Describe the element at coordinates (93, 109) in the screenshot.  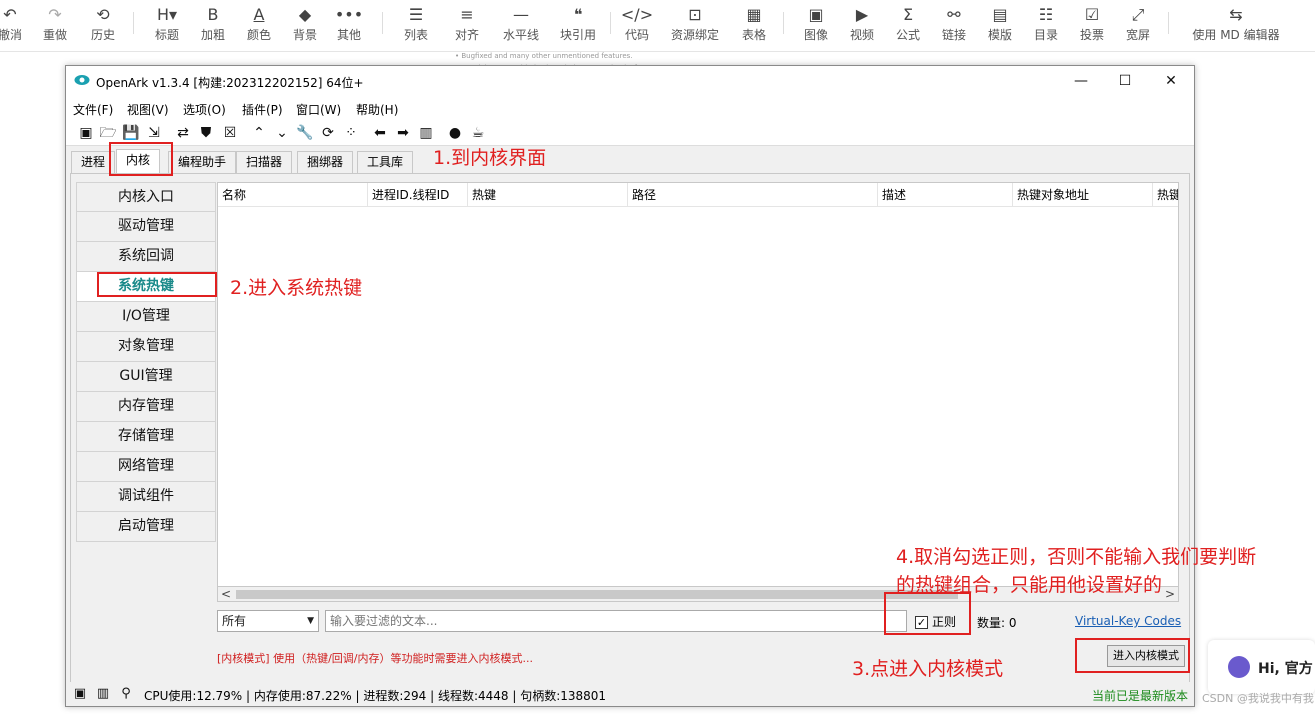
I see `menu-file: 文件(F)` at that location.